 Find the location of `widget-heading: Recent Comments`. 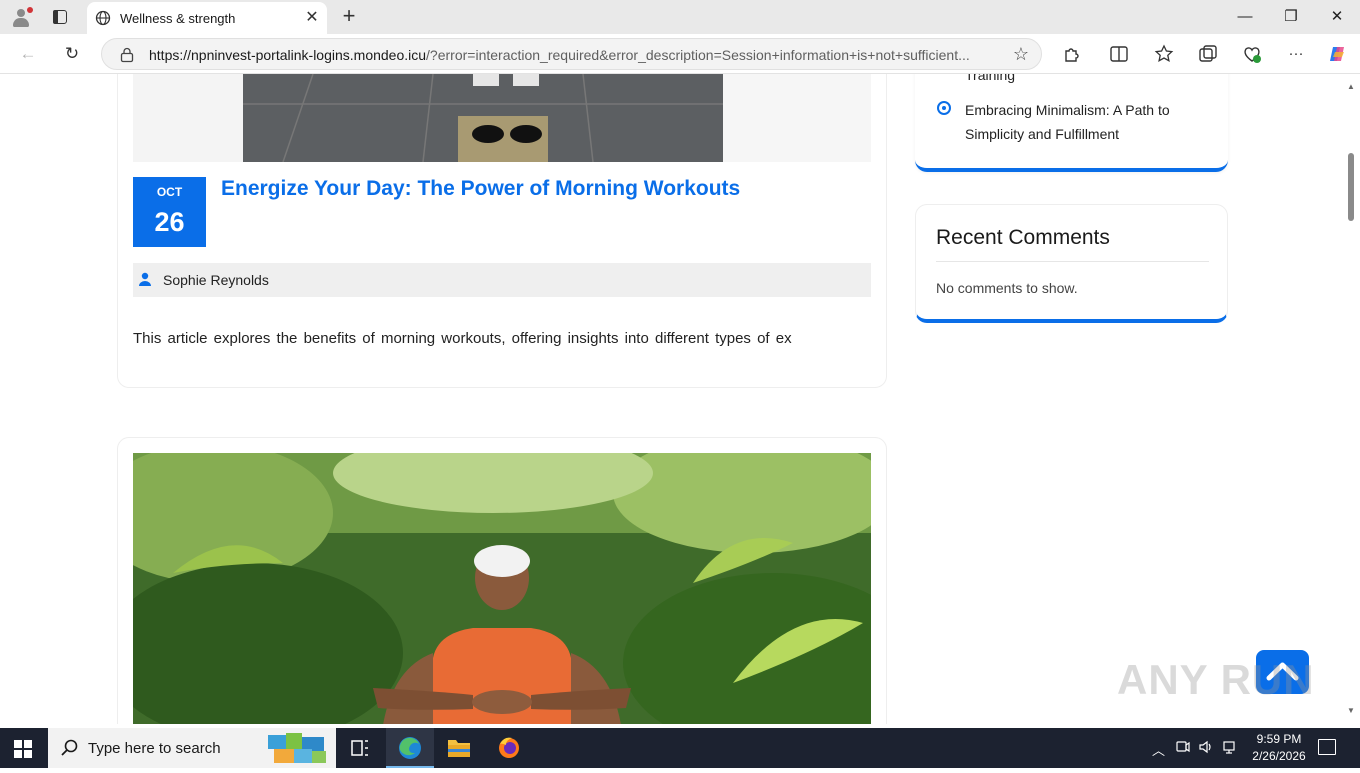

widget-heading: Recent Comments is located at coordinates (1023, 237).